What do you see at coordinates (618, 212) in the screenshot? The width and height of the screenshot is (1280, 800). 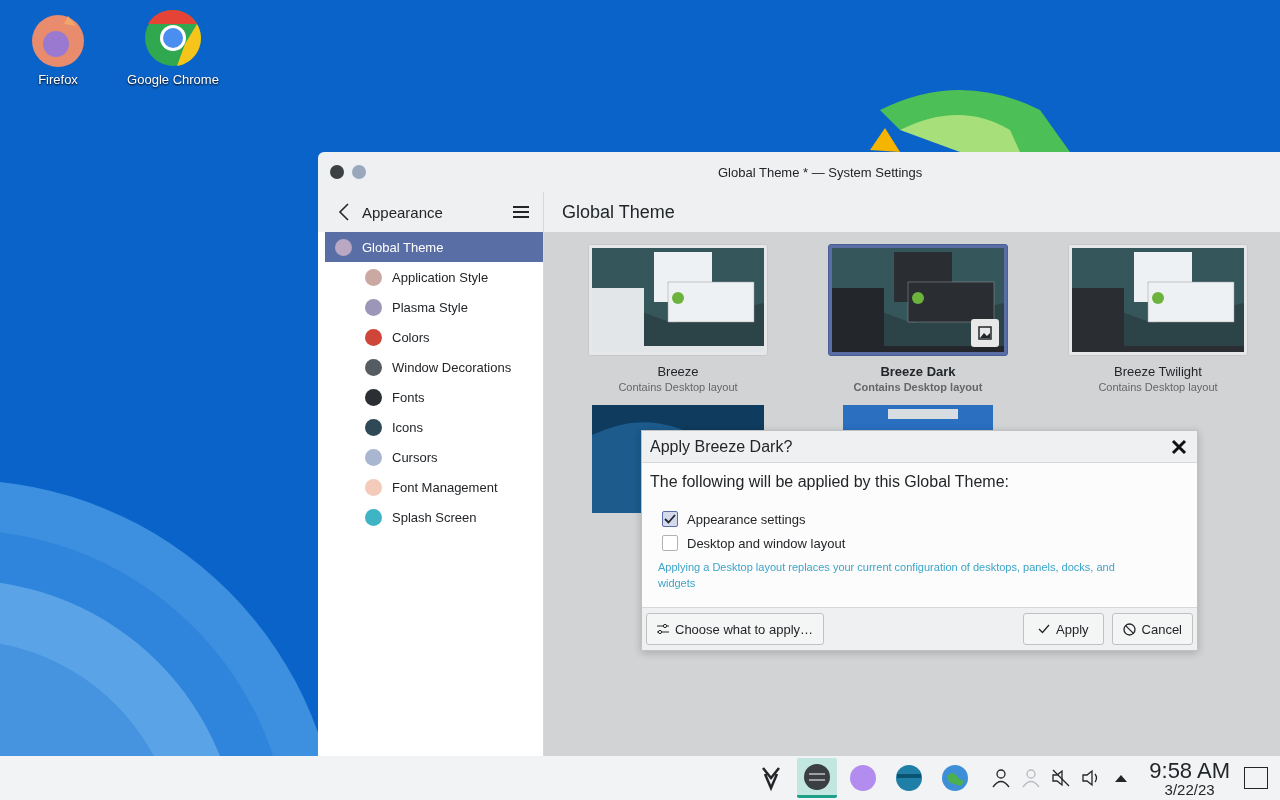 I see `page-title: Global Theme` at bounding box center [618, 212].